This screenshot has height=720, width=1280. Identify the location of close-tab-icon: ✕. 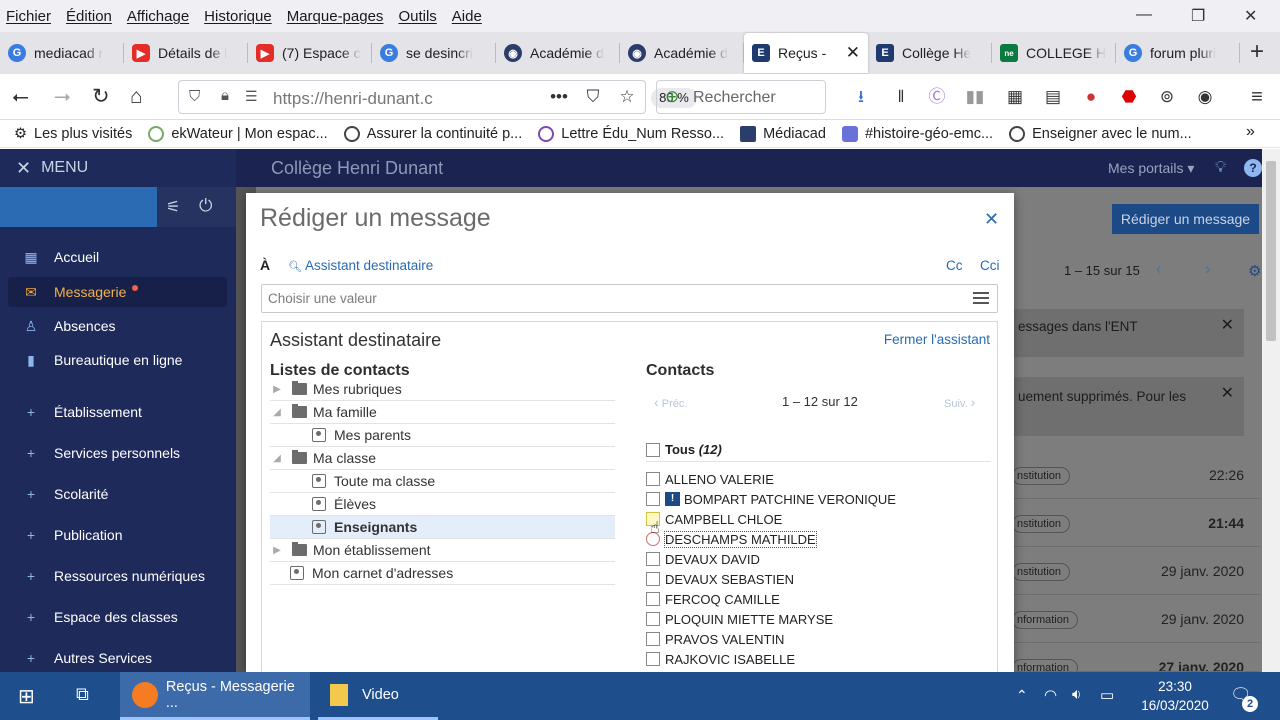
(853, 53).